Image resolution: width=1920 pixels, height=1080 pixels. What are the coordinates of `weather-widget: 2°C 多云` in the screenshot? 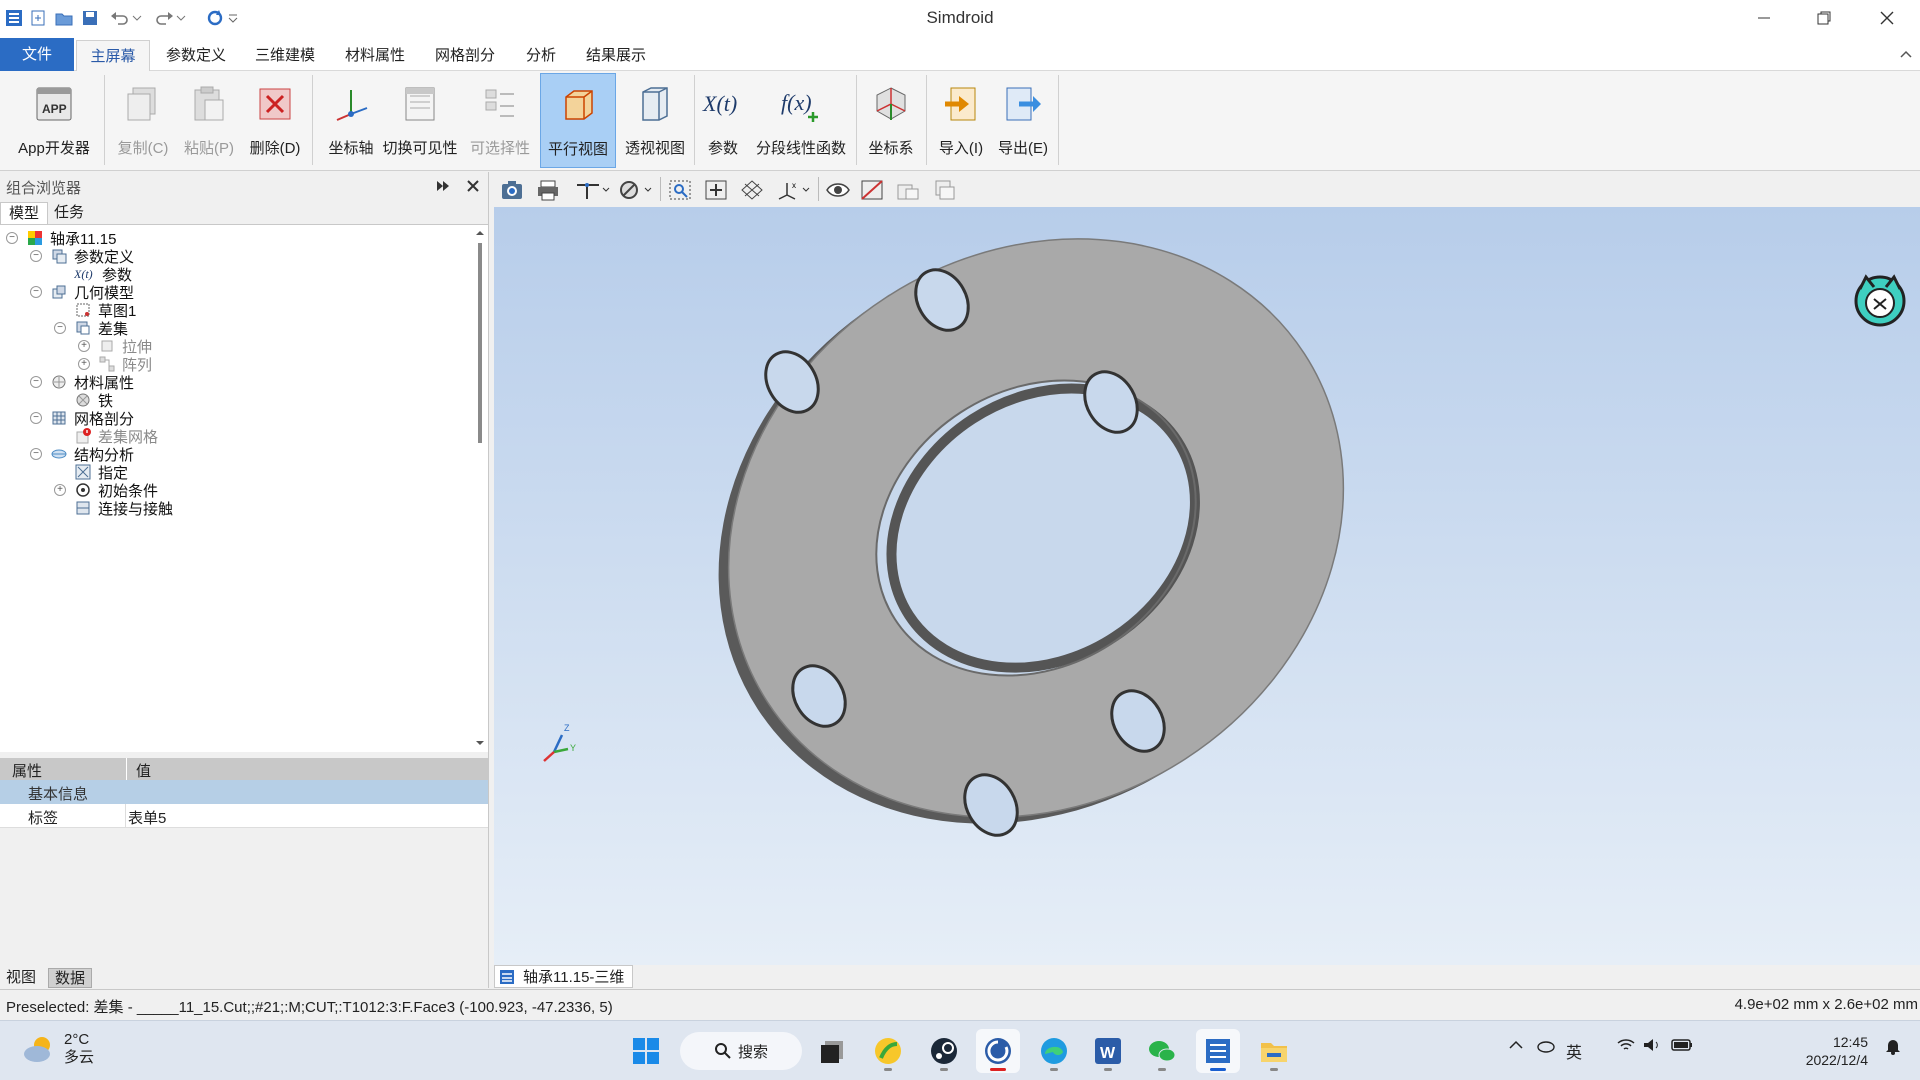 It's located at (58, 1049).